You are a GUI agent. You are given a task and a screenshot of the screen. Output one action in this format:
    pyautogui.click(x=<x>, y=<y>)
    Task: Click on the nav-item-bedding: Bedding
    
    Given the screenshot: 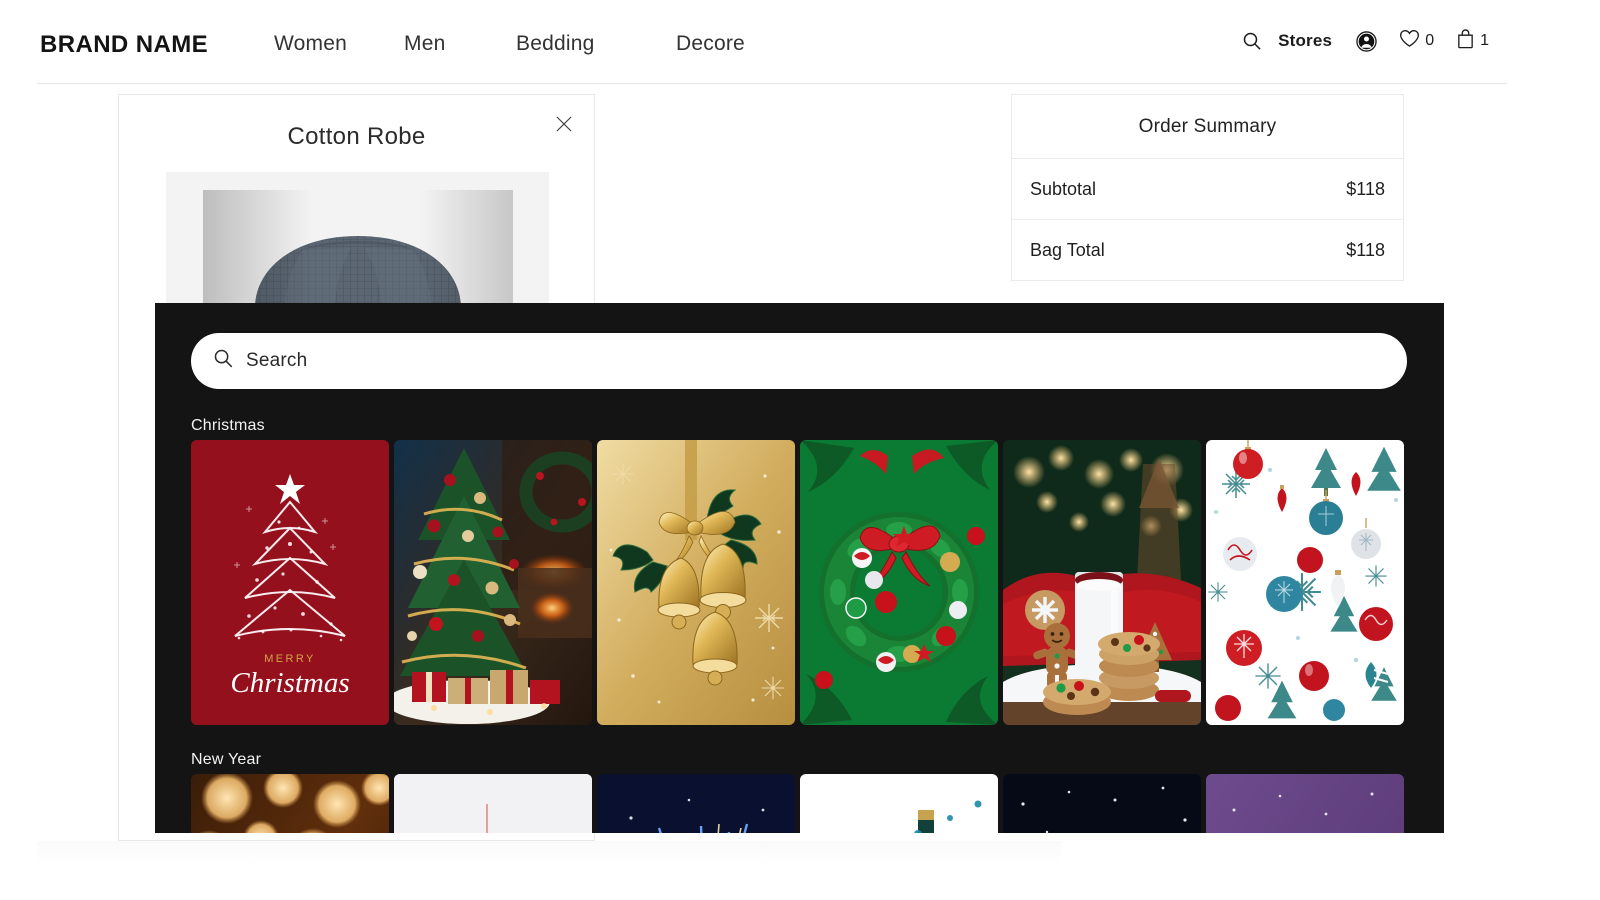 What is the action you would take?
    pyautogui.click(x=596, y=44)
    